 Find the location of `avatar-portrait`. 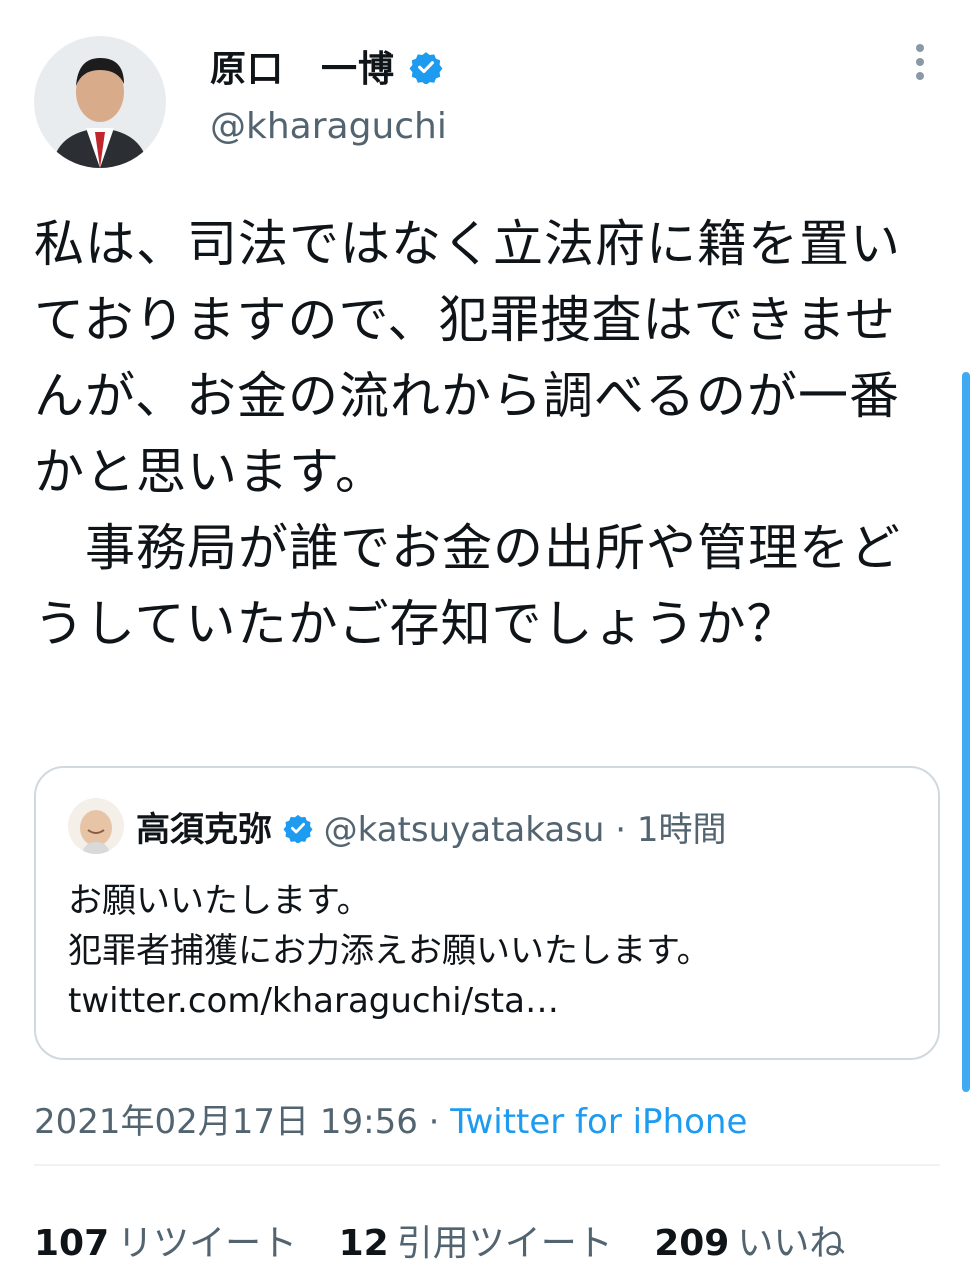

avatar-portrait is located at coordinates (100, 102).